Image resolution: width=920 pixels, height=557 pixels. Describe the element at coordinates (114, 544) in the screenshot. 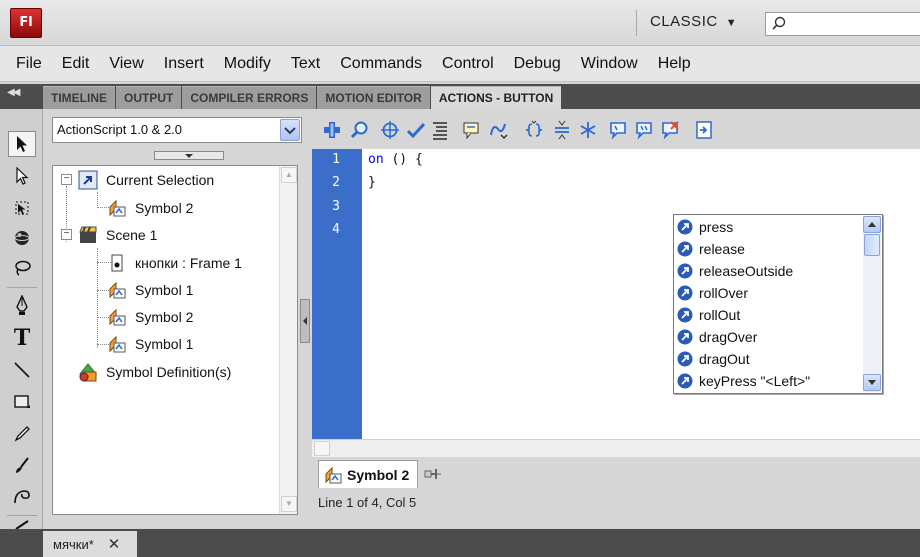

I see `close-icon: ✕` at that location.